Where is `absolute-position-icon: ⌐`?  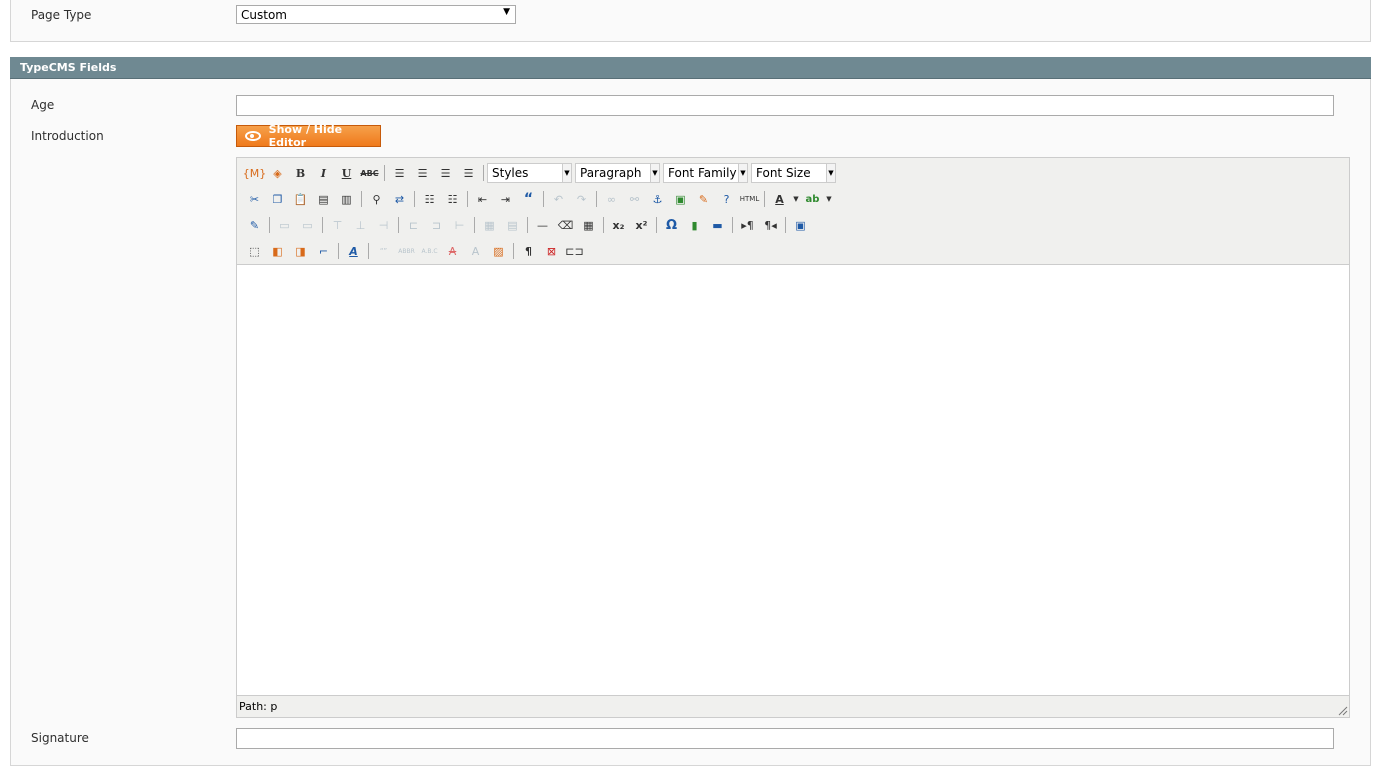 absolute-position-icon: ⌐ is located at coordinates (323, 251).